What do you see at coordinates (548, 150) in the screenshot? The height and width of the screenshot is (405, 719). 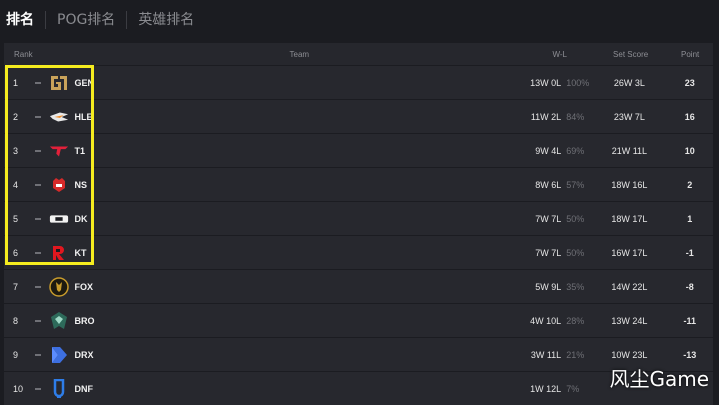 I see `win-loss-record: 9W 4L` at bounding box center [548, 150].